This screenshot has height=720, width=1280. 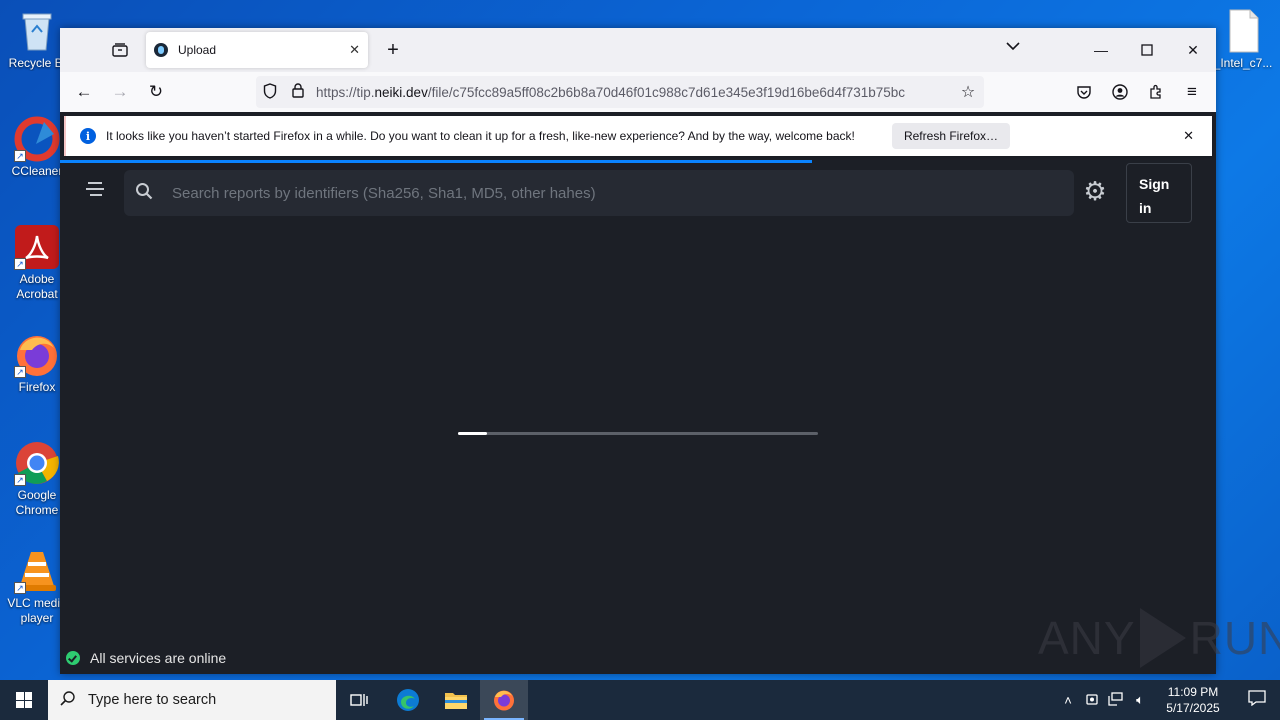 I want to click on bookmark-star-icon: ☆, so click(x=968, y=92).